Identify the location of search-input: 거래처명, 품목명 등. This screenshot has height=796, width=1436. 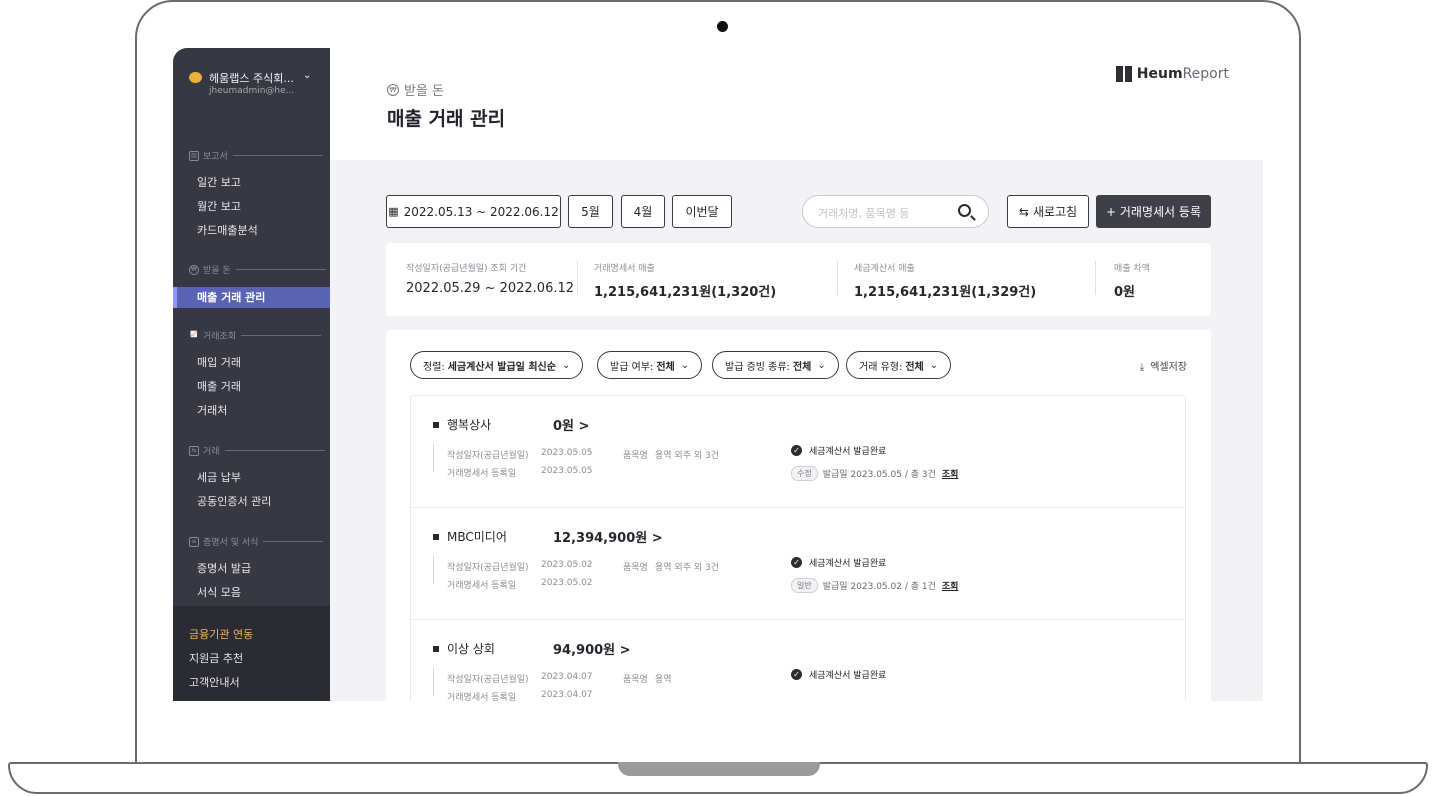
(863, 213).